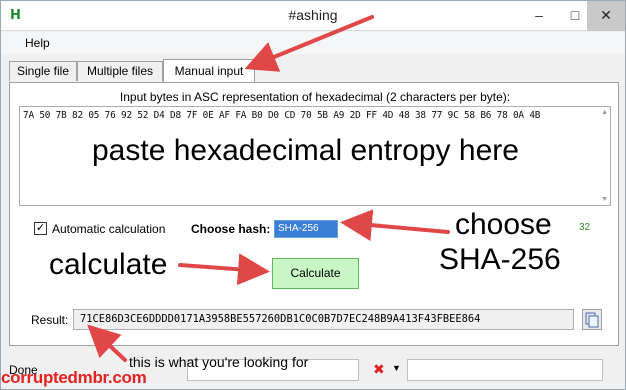  What do you see at coordinates (539, 16) in the screenshot?
I see `minimize-button: –` at bounding box center [539, 16].